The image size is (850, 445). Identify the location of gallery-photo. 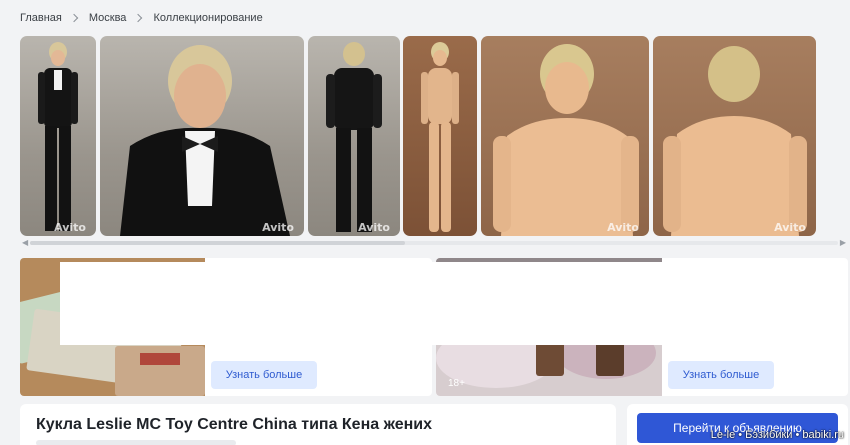
(440, 136).